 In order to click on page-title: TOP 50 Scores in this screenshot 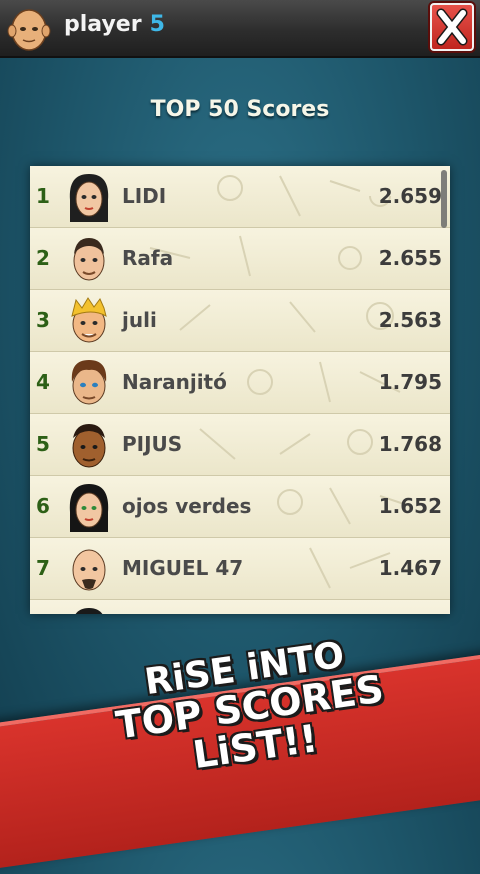, I will do `click(240, 109)`.